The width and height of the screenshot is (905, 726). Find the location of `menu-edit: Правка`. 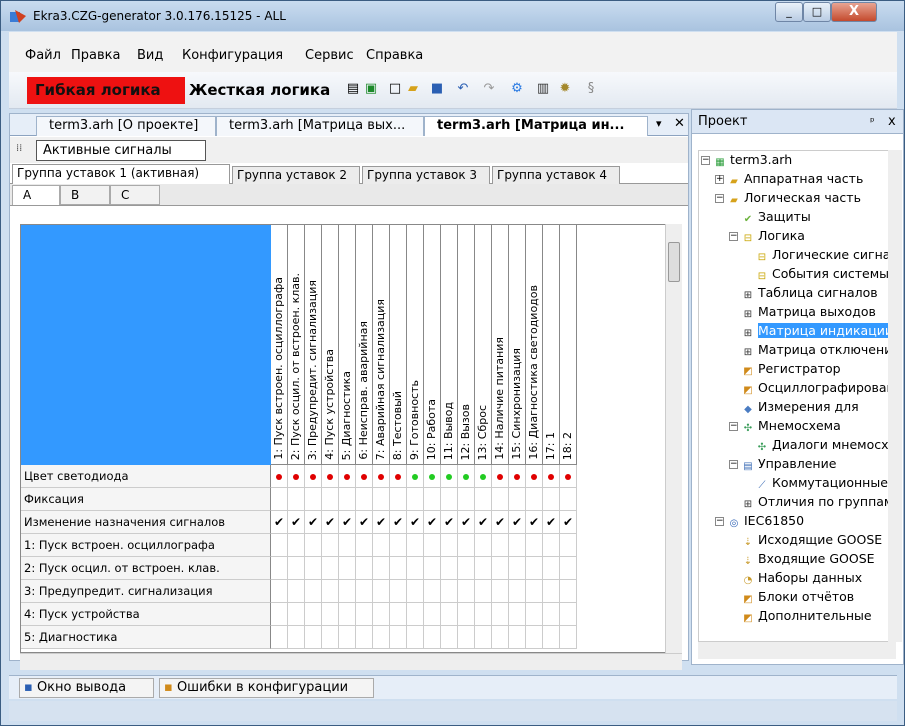

menu-edit: Правка is located at coordinates (95, 55).